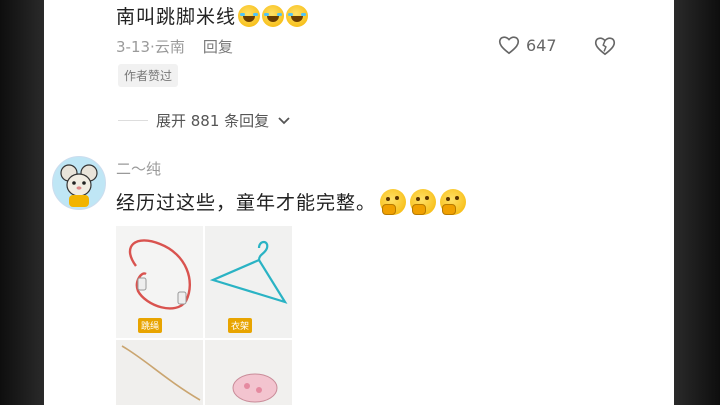 This screenshot has height=405, width=720. I want to click on toy-image, so click(248, 372).